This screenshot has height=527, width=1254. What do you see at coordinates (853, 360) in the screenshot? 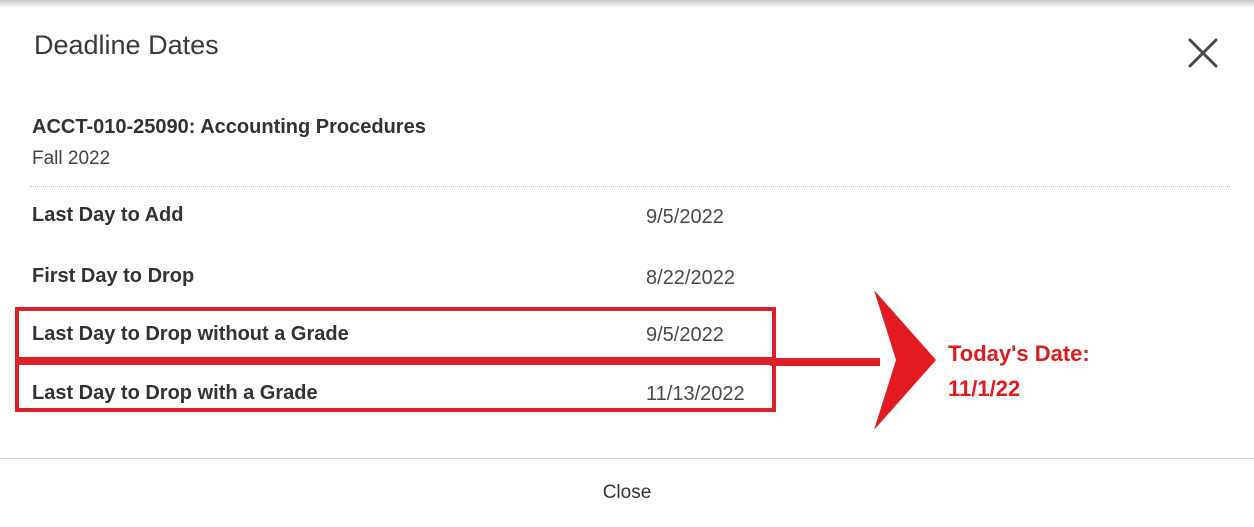
I see `annotation-arrow-icon` at bounding box center [853, 360].